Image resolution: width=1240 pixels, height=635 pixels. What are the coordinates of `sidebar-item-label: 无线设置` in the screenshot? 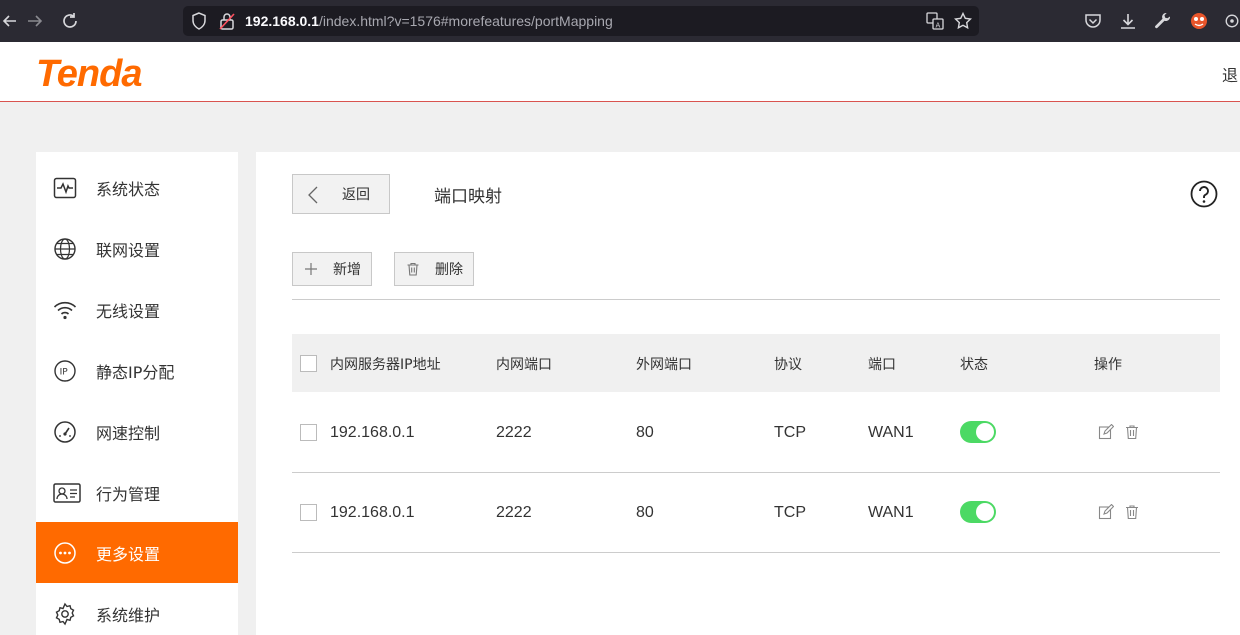 It's located at (128, 311).